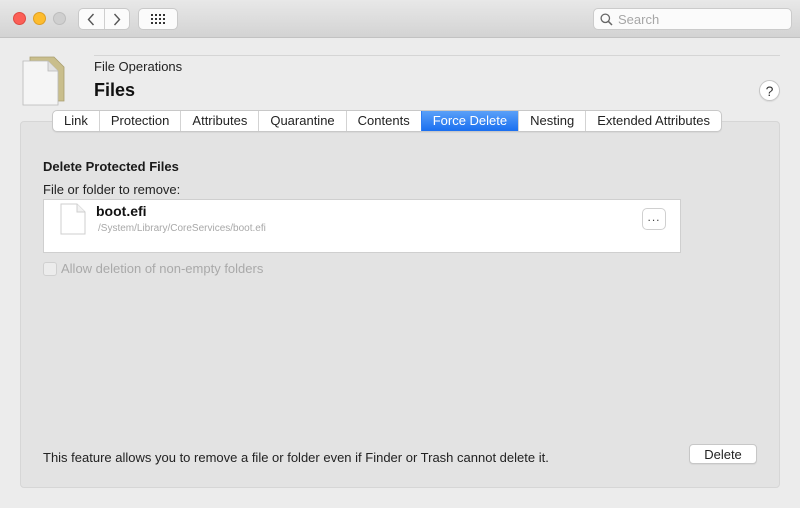 This screenshot has width=800, height=508. I want to click on document-icon, so click(73, 219).